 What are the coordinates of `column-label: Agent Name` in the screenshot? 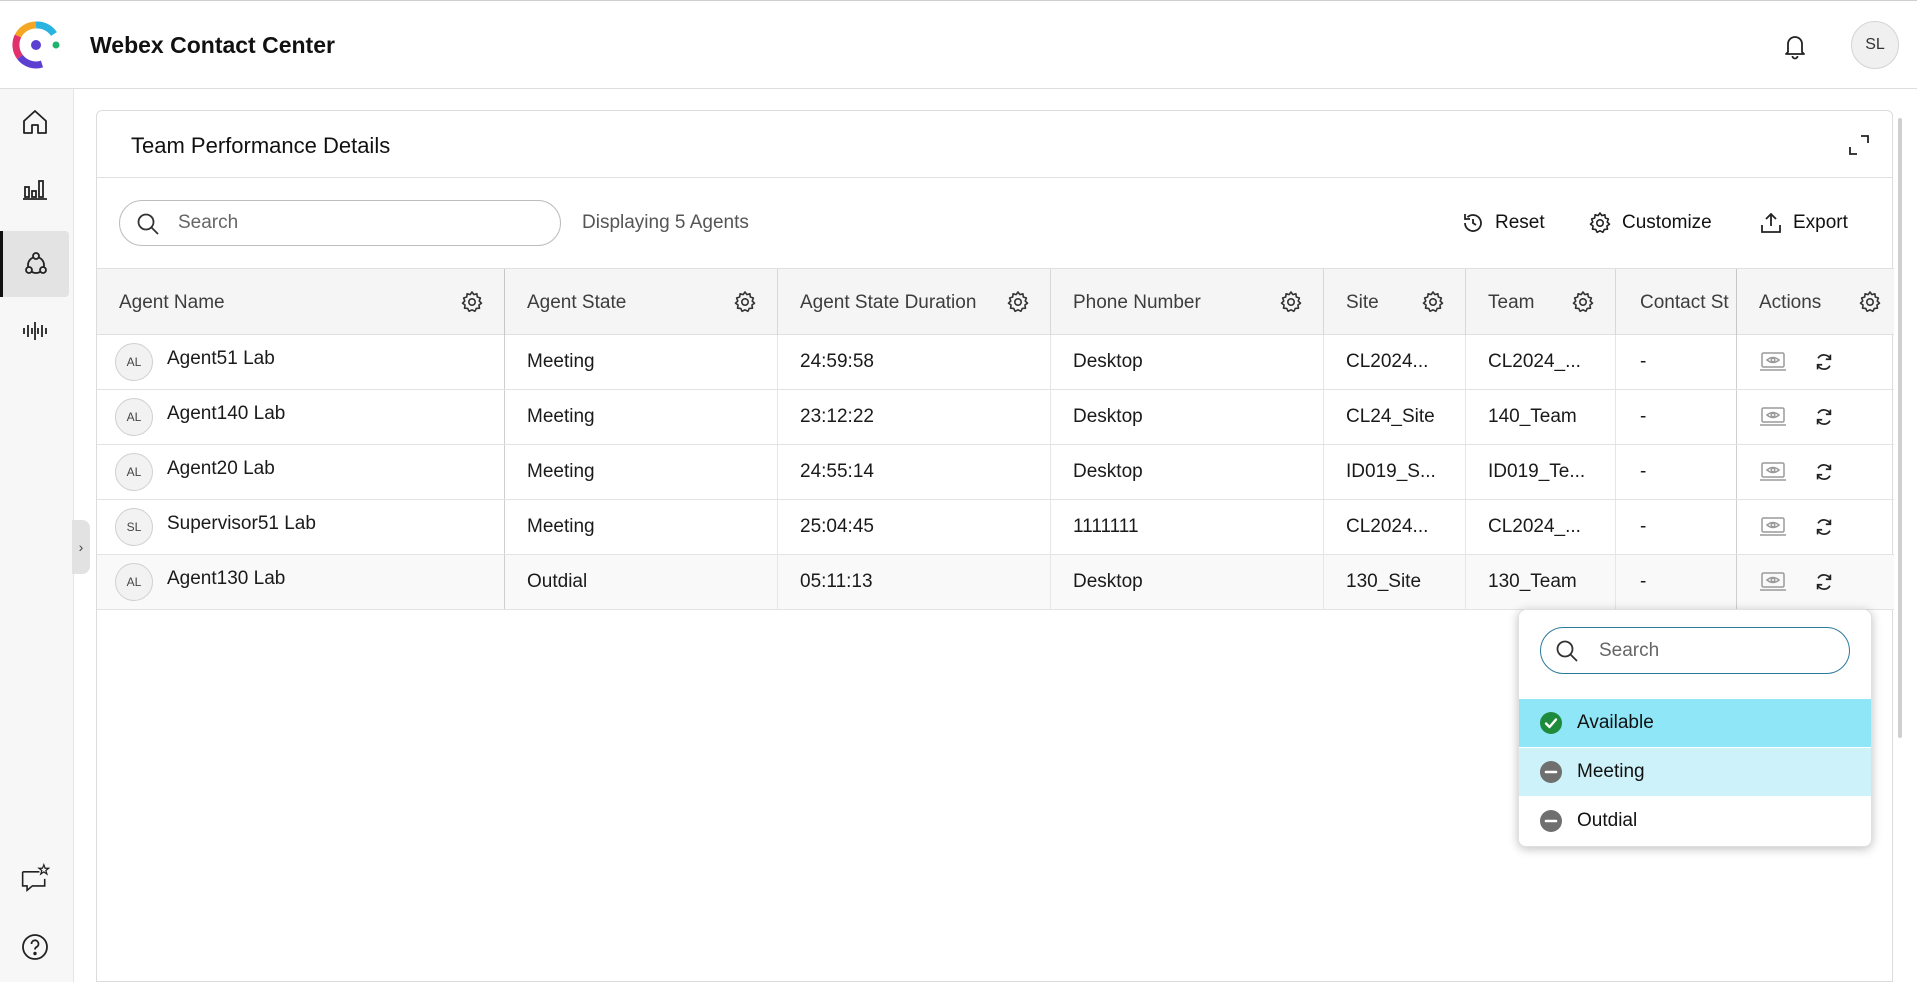 It's located at (172, 302).